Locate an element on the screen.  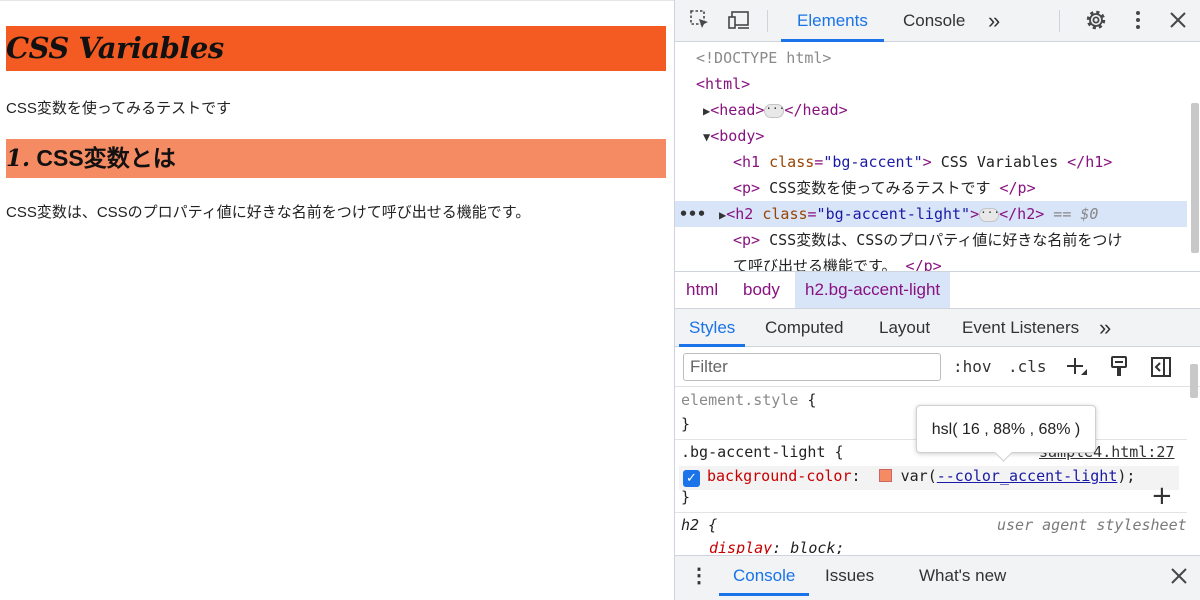
dom-head-node: ▶<head>···</head> is located at coordinates (775, 110).